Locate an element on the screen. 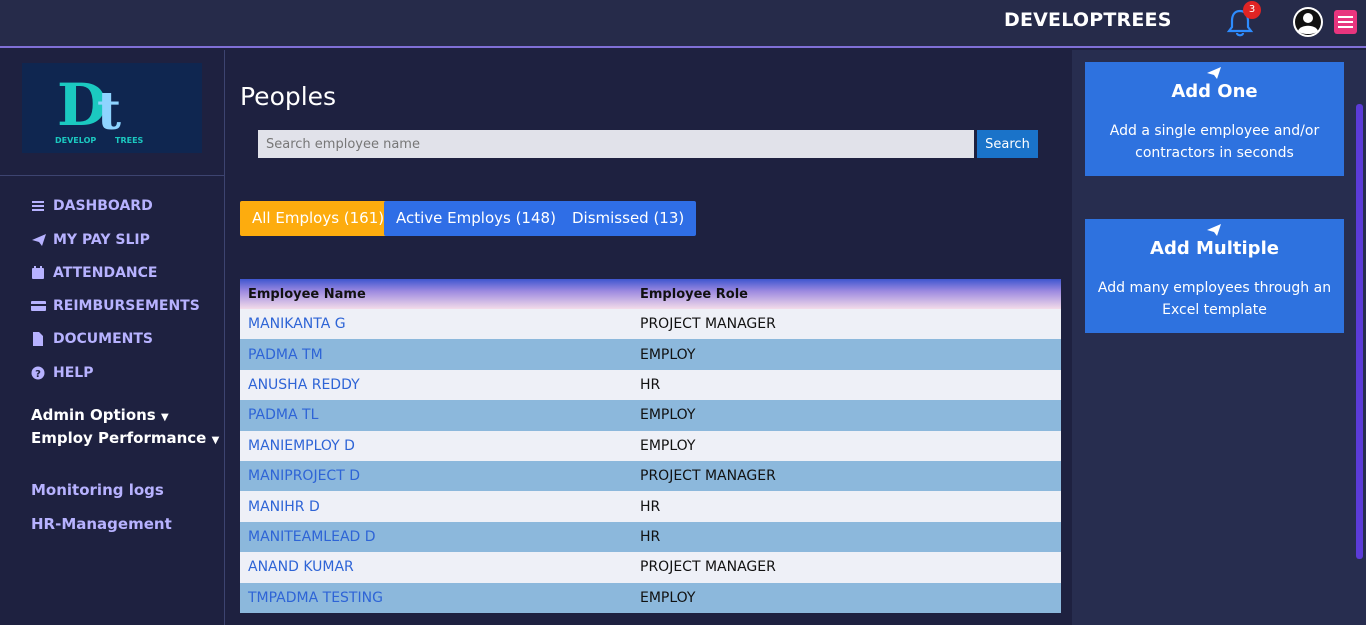 The image size is (1366, 625). employ-performance-dropdown: Employ Performance ▼ is located at coordinates (125, 438).